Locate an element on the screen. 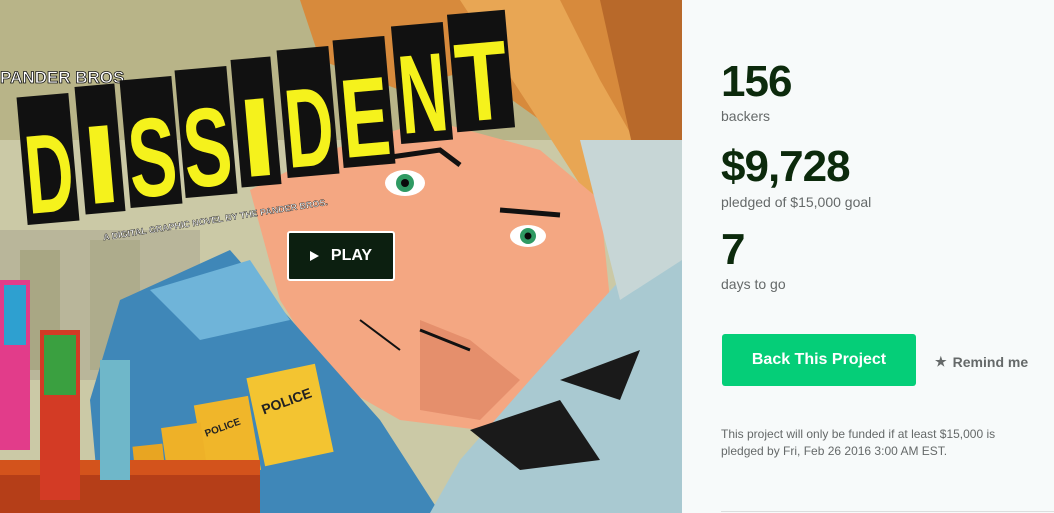  days-remaining: 7 is located at coordinates (733, 249).